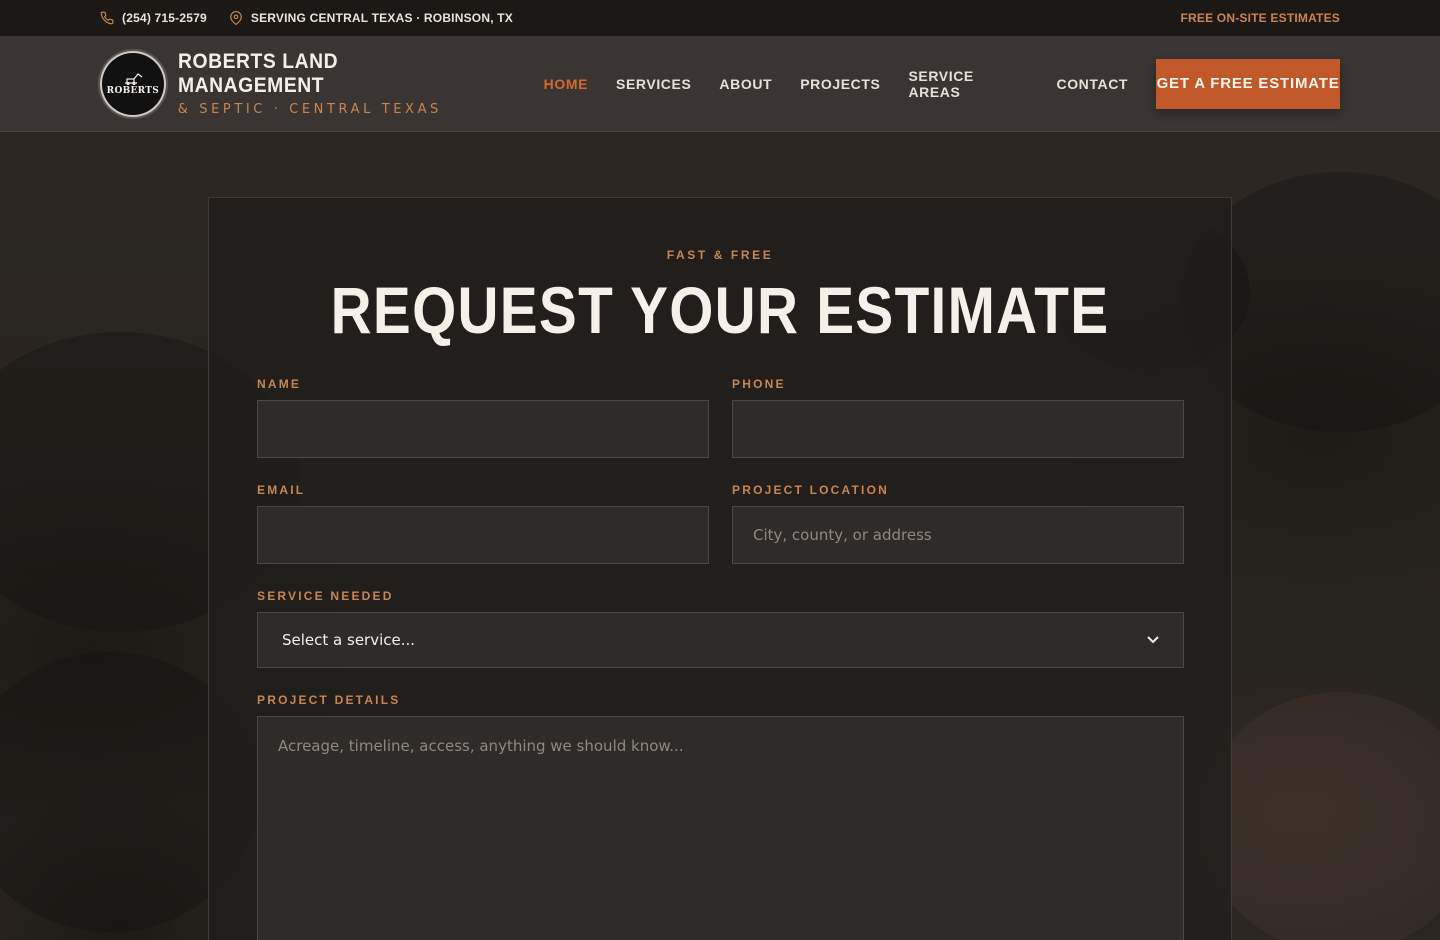  I want to click on location-input, so click(958, 535).